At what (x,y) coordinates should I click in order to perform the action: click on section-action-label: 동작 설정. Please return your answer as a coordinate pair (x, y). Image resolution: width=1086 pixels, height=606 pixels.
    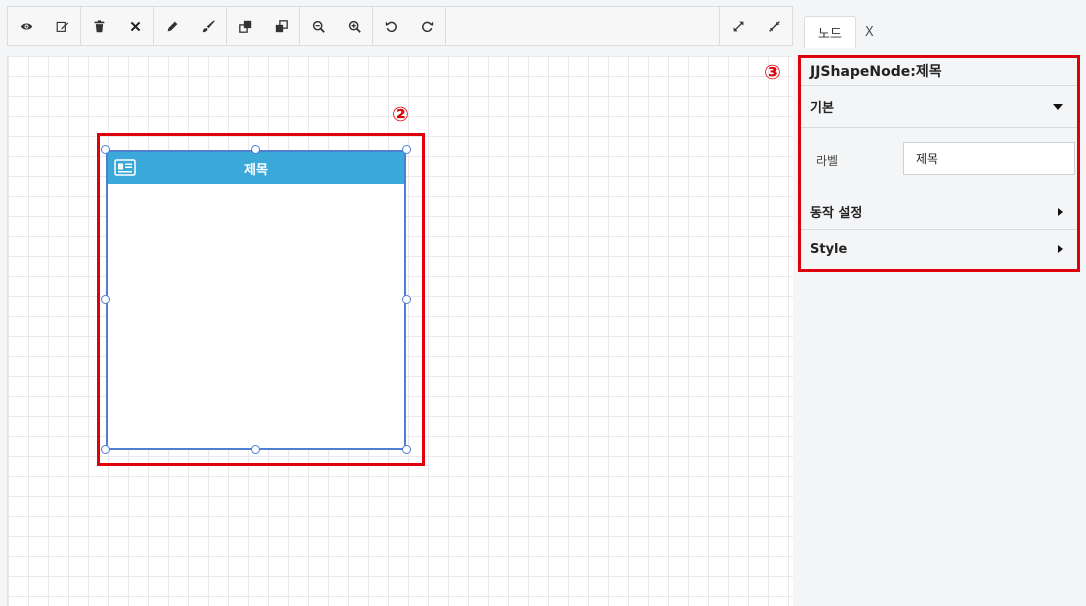
    Looking at the image, I should click on (836, 213).